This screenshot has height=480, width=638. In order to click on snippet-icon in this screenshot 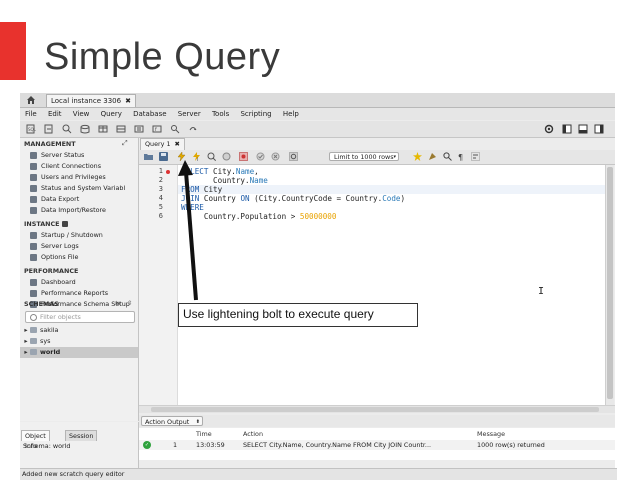, I will do `click(432, 156)`.